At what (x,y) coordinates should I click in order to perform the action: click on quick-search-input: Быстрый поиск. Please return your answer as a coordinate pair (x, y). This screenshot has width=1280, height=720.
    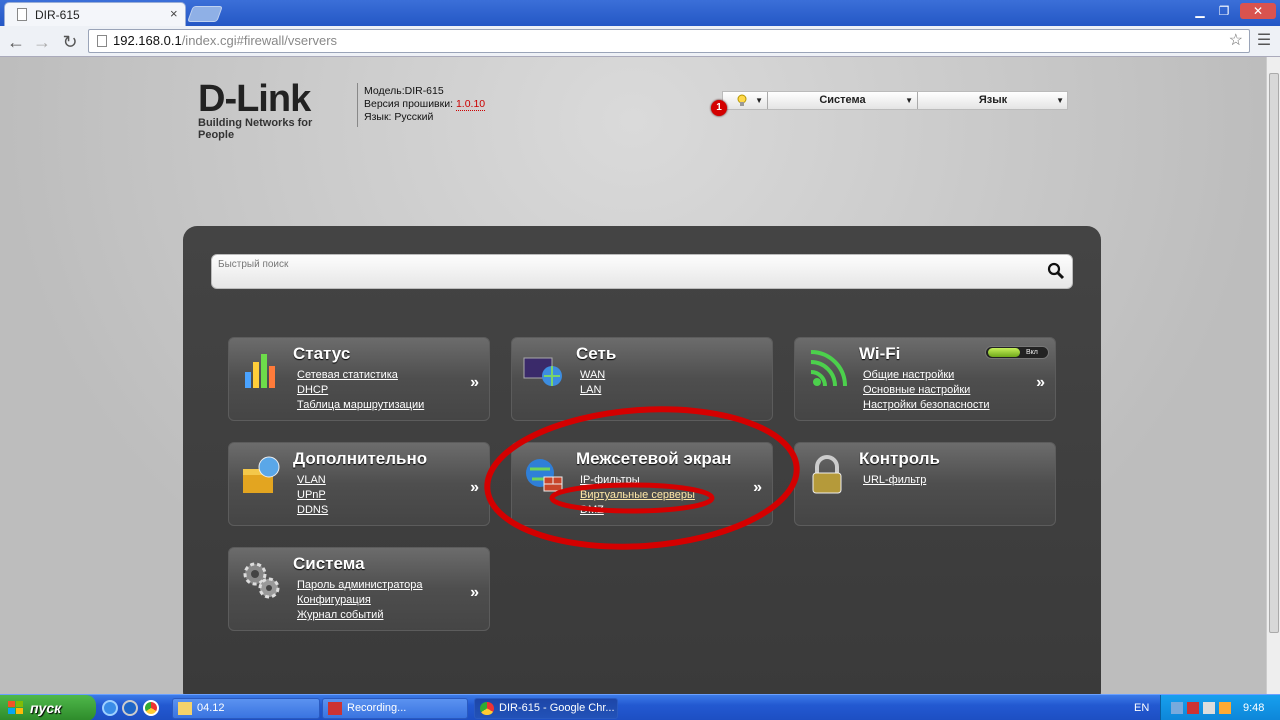
    Looking at the image, I should click on (642, 271).